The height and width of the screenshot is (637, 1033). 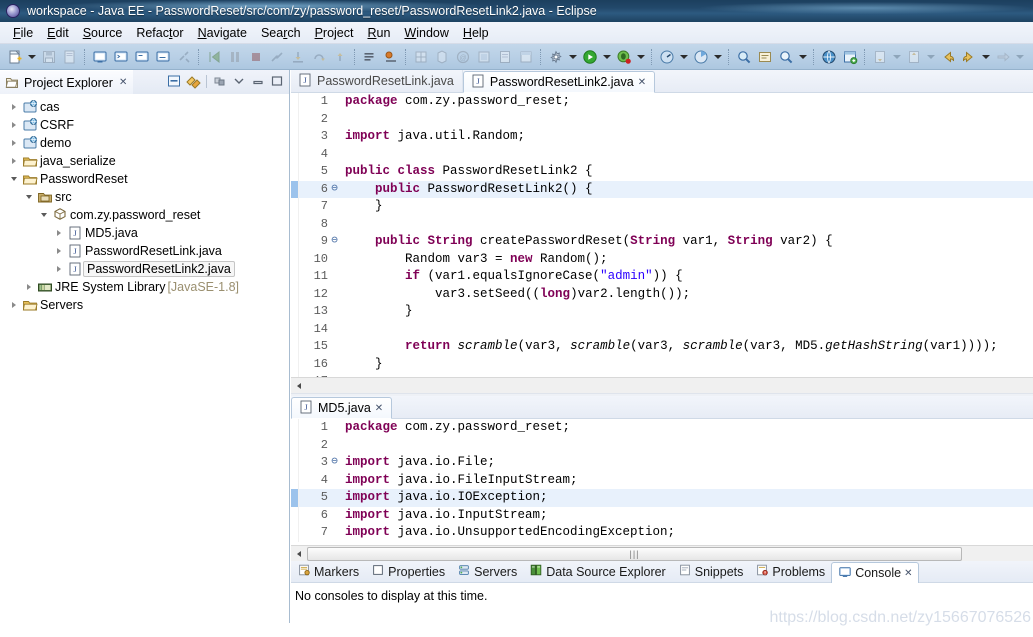 What do you see at coordinates (589, 56) in the screenshot?
I see `run-icon` at bounding box center [589, 56].